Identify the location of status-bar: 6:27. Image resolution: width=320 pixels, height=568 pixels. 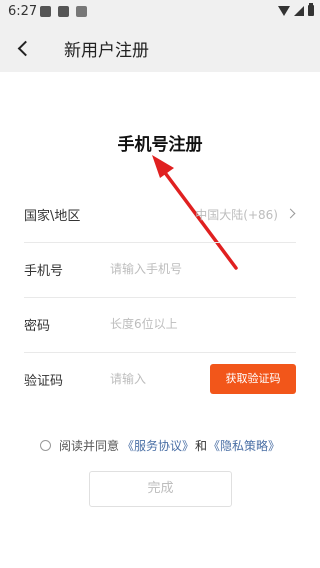
(160, 12).